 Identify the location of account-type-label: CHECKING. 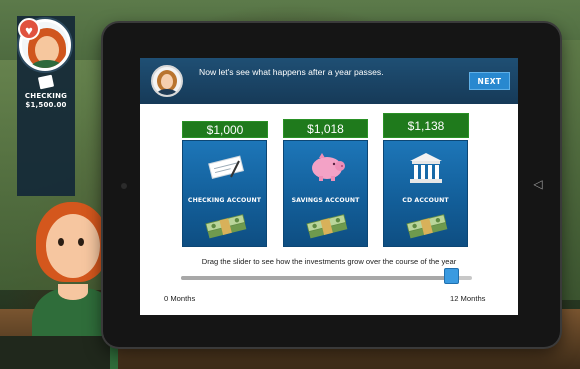
(46, 96).